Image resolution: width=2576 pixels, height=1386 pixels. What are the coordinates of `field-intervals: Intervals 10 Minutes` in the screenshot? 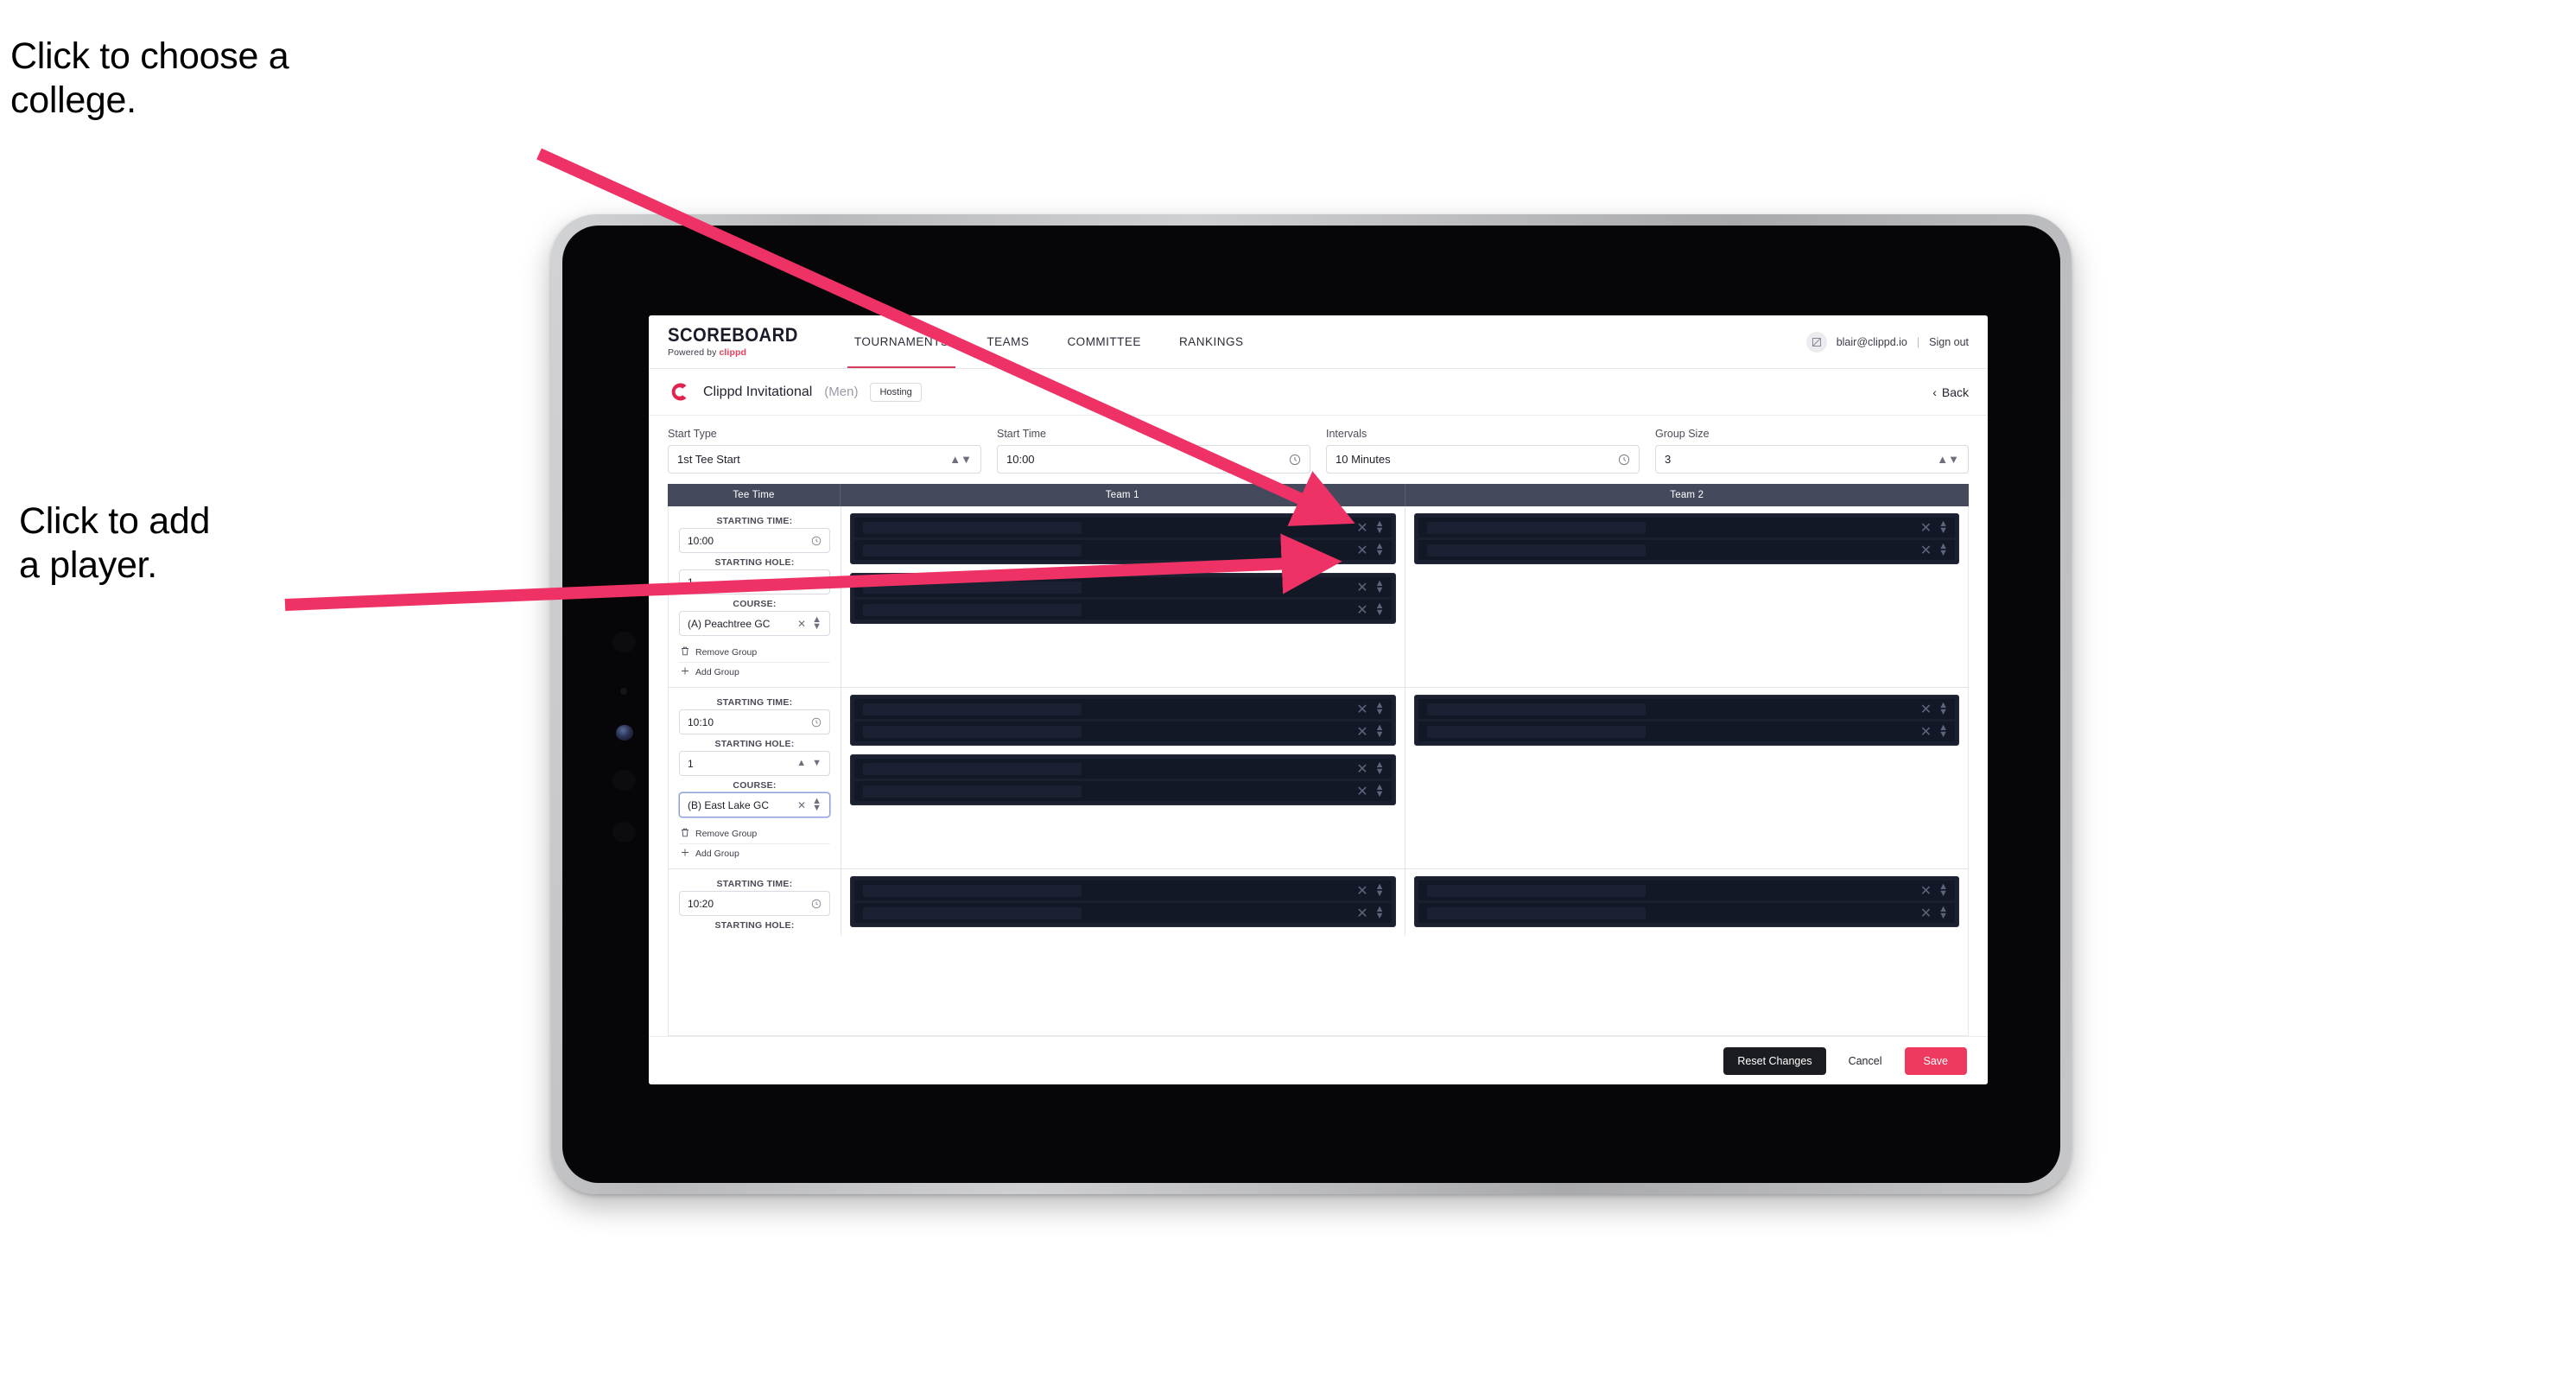 It's located at (1483, 451).